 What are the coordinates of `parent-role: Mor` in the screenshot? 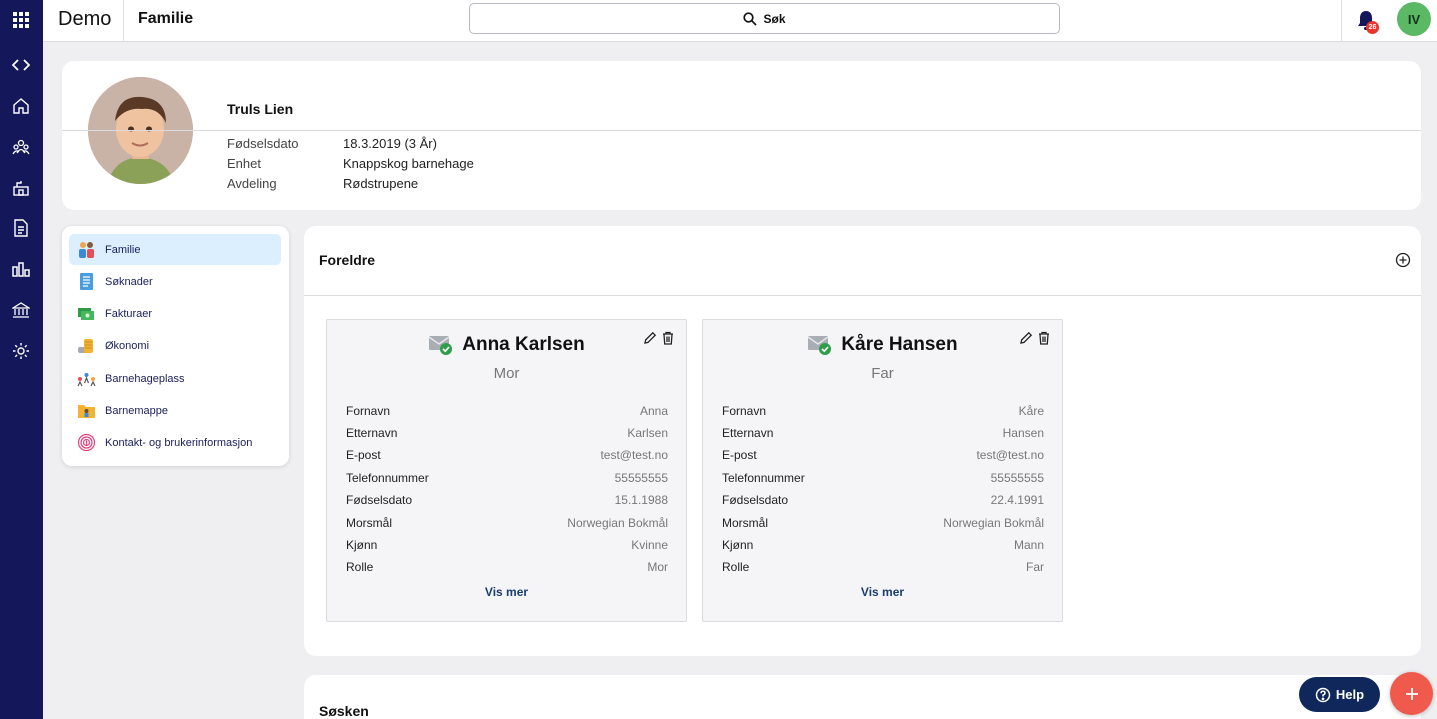 It's located at (506, 373).